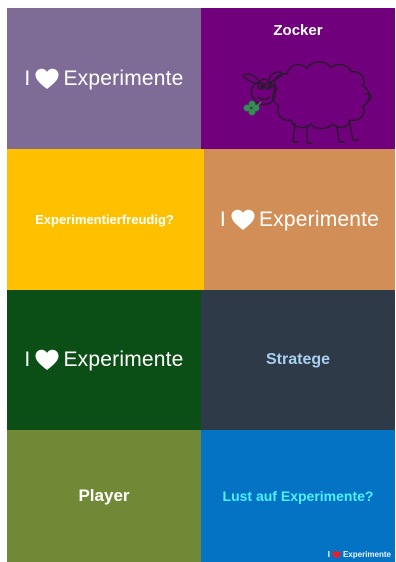  I want to click on tile-lust-auf-experimente: Lust auf Experimente? I Experimente, so click(298, 496).